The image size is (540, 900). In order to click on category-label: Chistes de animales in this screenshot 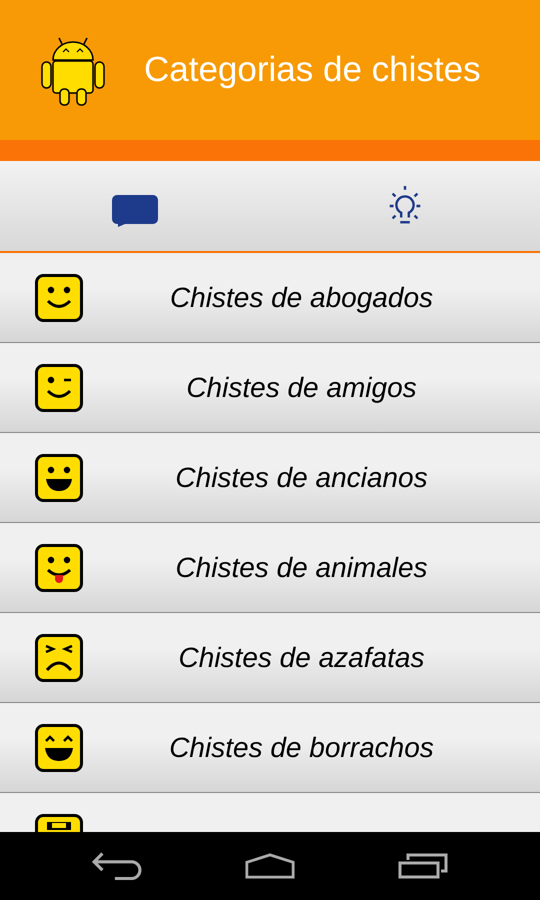, I will do `click(301, 568)`.